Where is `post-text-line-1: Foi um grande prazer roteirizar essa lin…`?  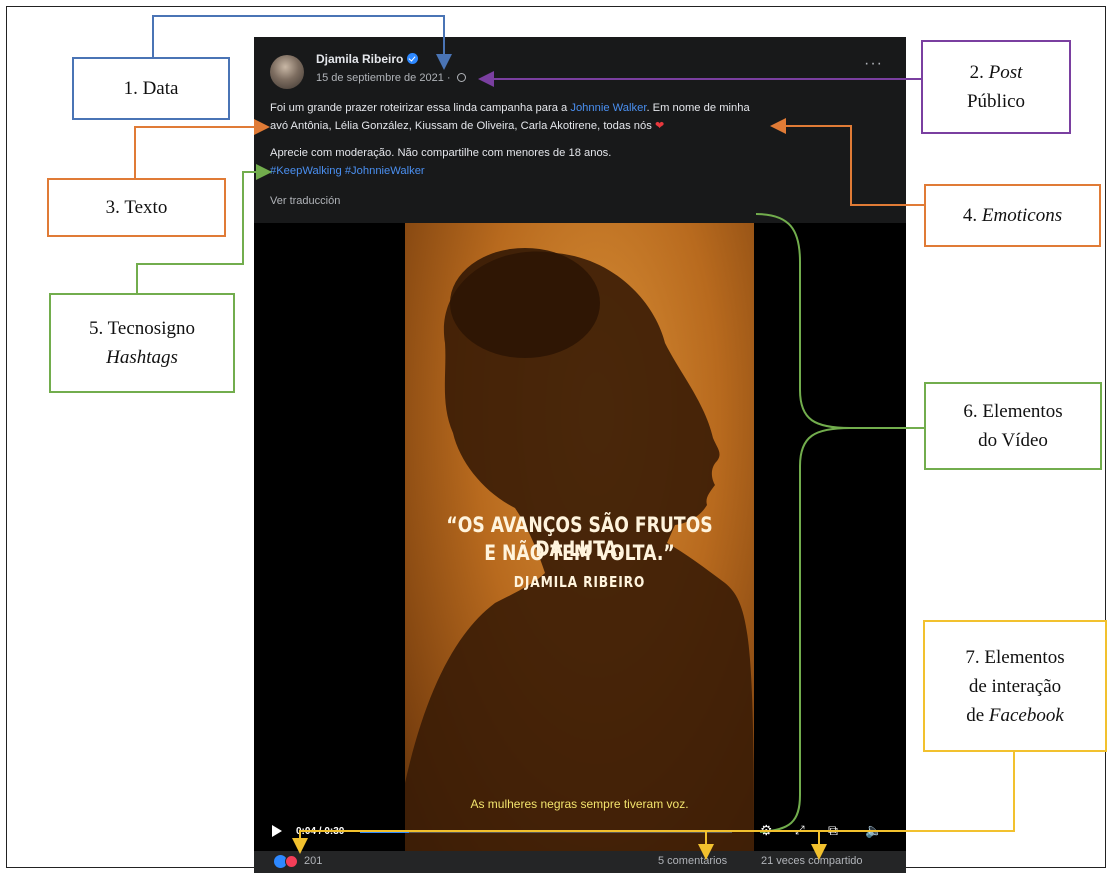 post-text-line-1: Foi um grande prazer roteirizar essa lin… is located at coordinates (582, 108).